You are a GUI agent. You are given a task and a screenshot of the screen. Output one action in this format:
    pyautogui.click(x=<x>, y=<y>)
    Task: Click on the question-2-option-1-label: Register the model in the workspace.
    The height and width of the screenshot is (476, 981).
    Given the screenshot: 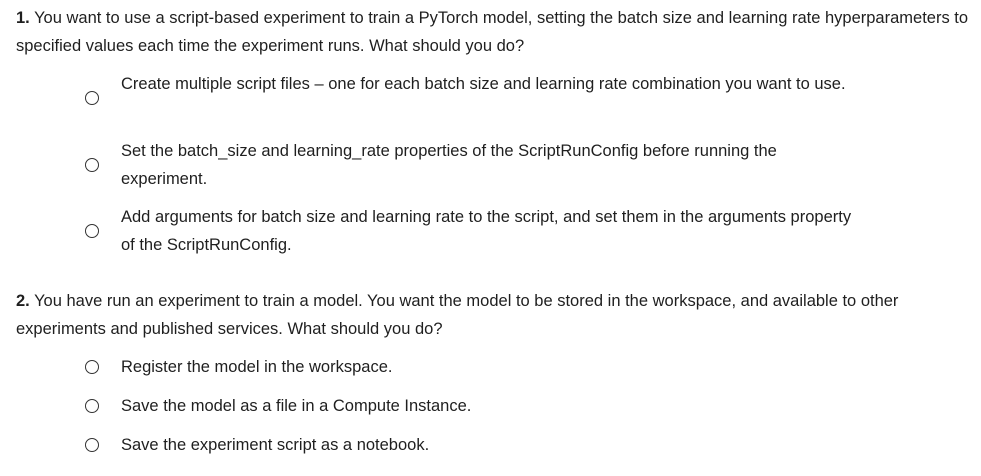 What is the action you would take?
    pyautogui.click(x=257, y=367)
    